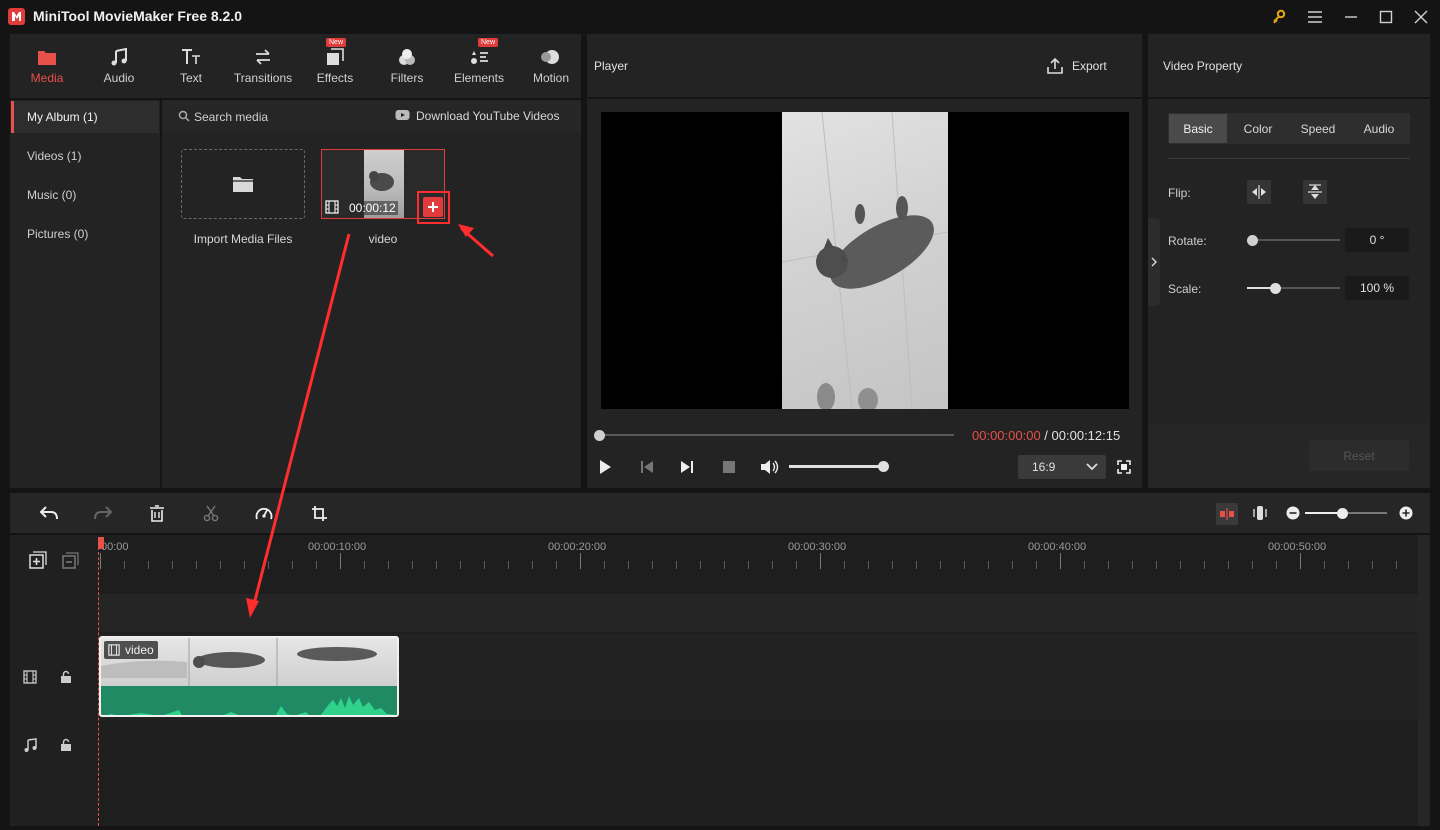 Image resolution: width=1440 pixels, height=830 pixels. What do you see at coordinates (243, 184) in the screenshot?
I see `import-media-tile` at bounding box center [243, 184].